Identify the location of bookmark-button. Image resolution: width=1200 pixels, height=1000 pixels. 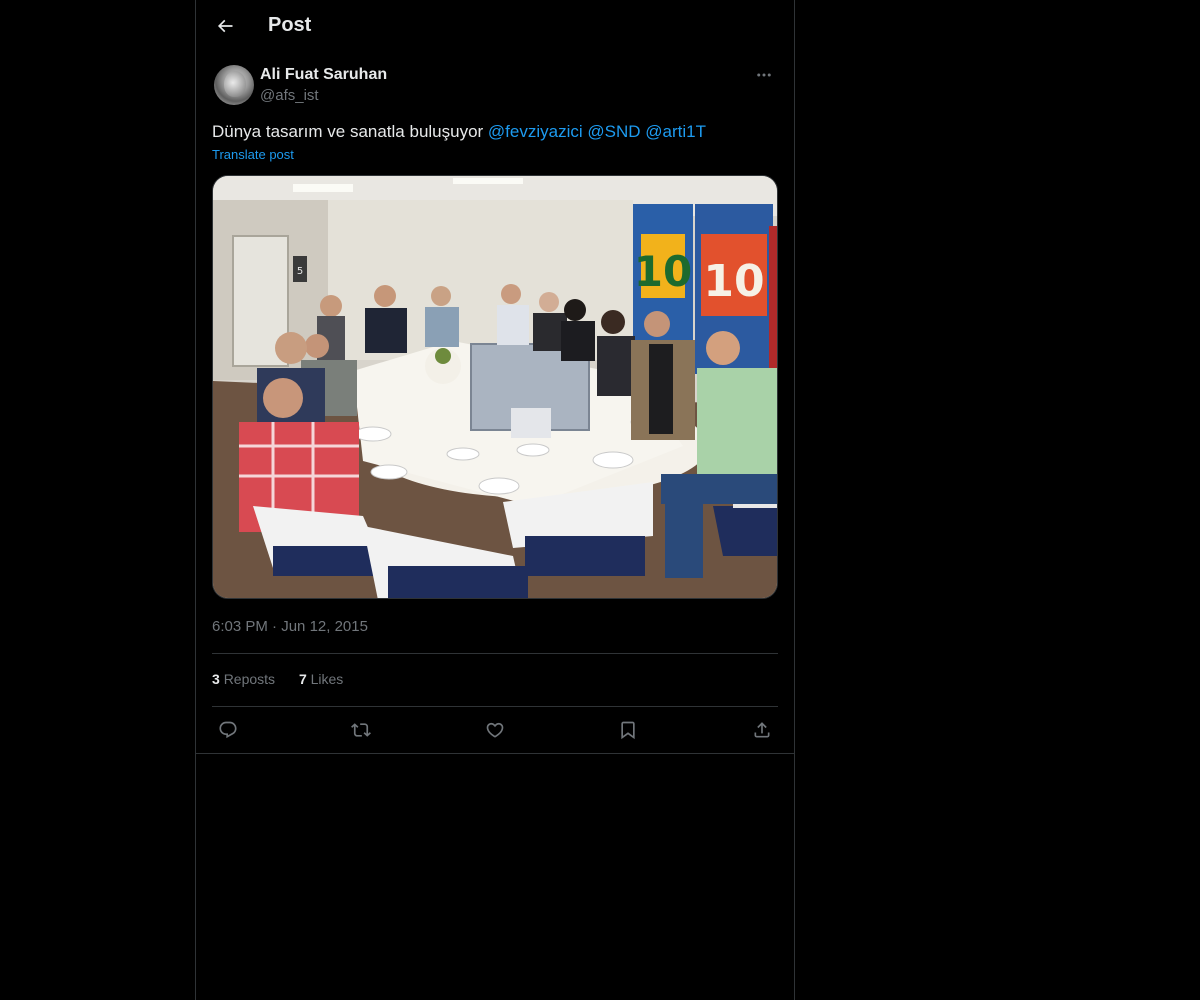
(628, 730).